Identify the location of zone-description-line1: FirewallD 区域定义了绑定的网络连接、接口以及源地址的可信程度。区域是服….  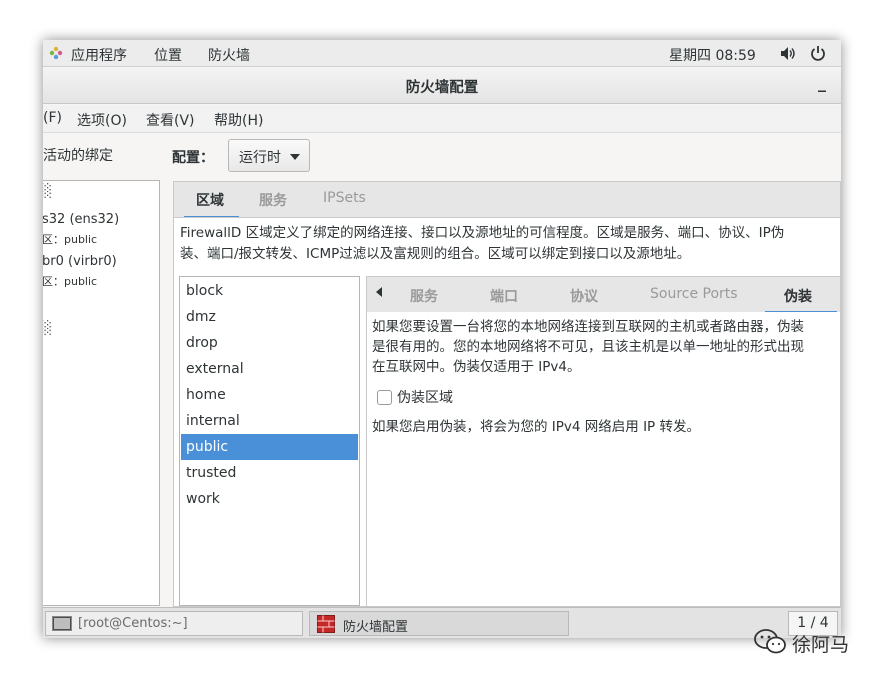
(482, 233).